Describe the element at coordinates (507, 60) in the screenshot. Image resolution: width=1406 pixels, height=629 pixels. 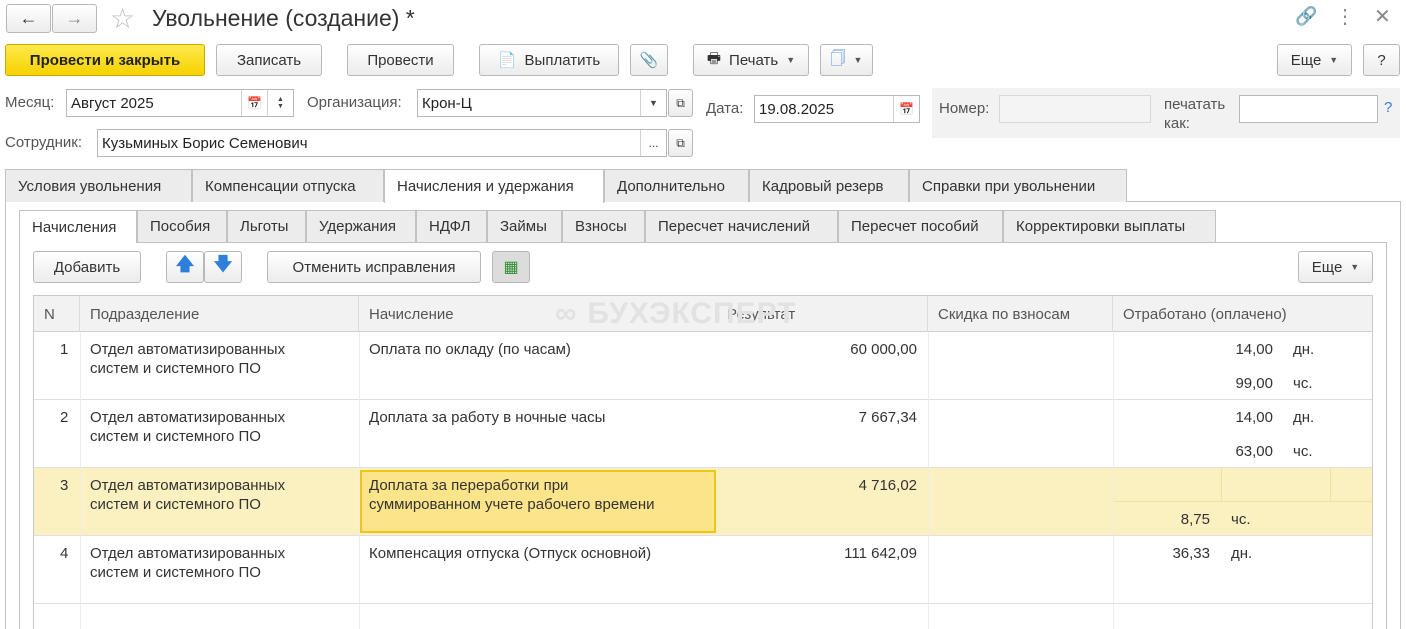
I see `document-icon: 📄` at that location.